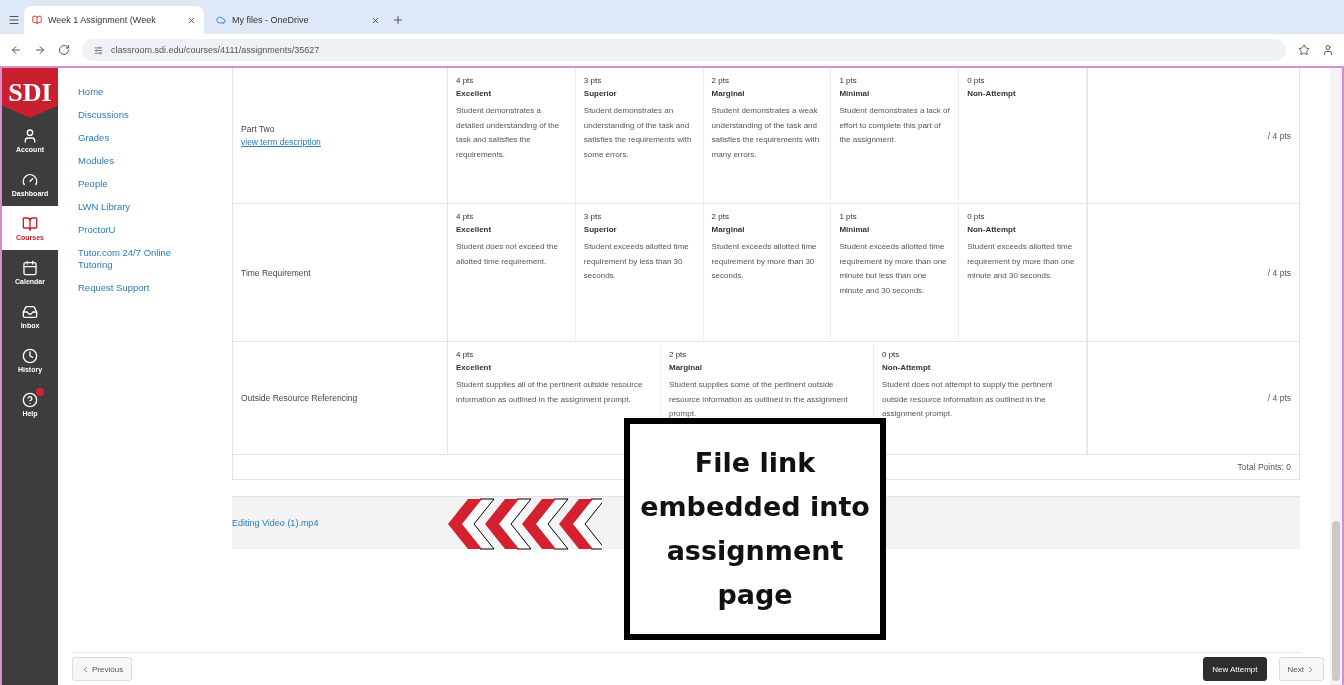 This screenshot has width=1344, height=685. I want to click on inbox-icon, so click(30, 311).